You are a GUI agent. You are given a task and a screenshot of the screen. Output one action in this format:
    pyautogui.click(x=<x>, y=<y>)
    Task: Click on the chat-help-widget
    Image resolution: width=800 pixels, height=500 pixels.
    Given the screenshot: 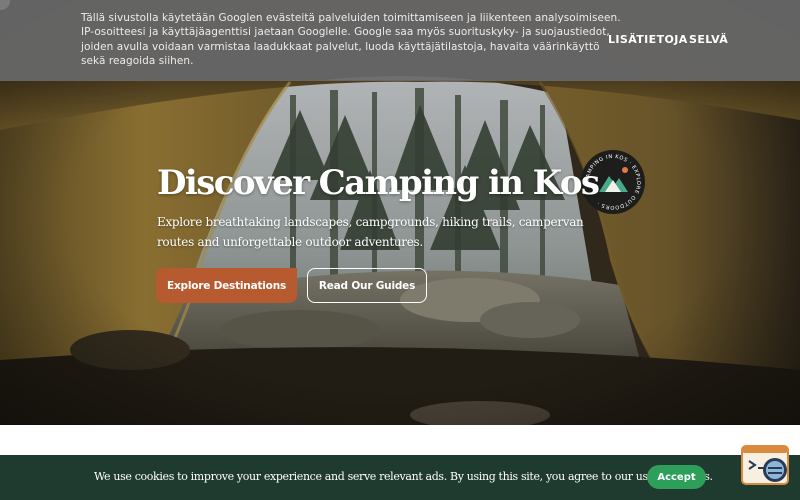 What is the action you would take?
    pyautogui.click(x=766, y=466)
    